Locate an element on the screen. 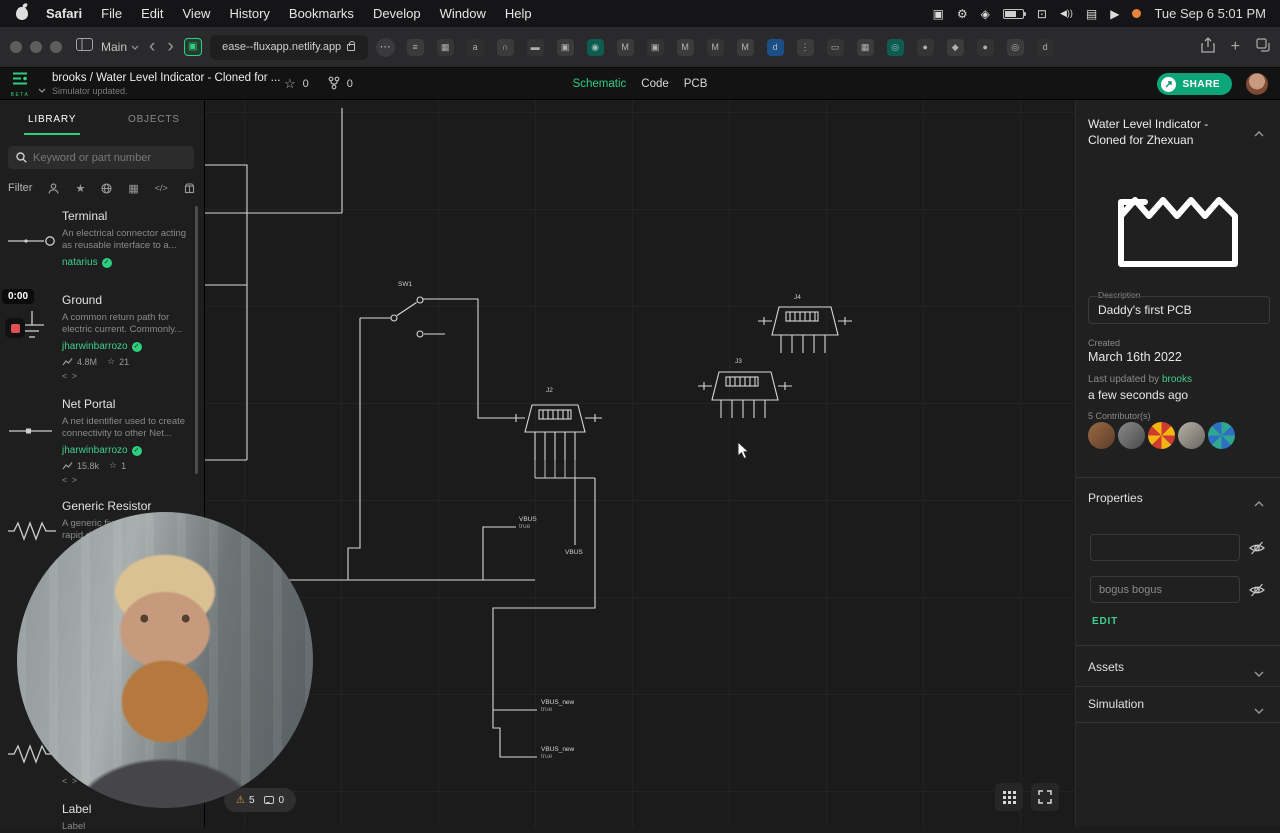  sidebar-scrollbar is located at coordinates (196, 340).